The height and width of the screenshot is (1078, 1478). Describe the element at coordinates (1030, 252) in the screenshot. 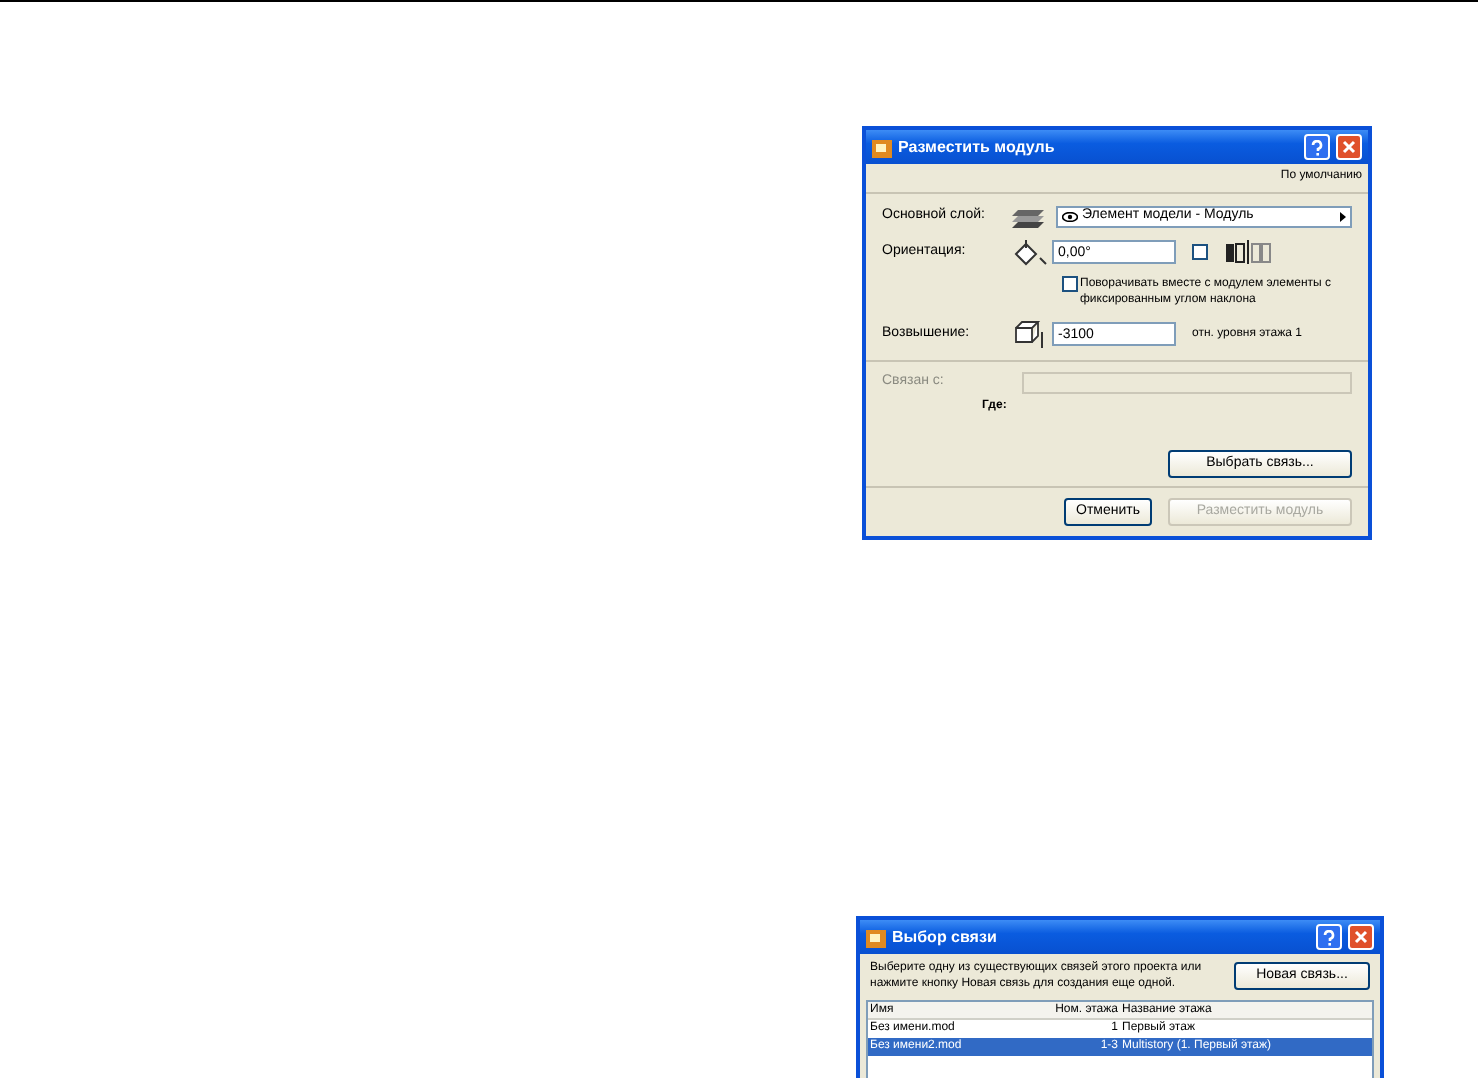

I see `orientation-icon` at that location.